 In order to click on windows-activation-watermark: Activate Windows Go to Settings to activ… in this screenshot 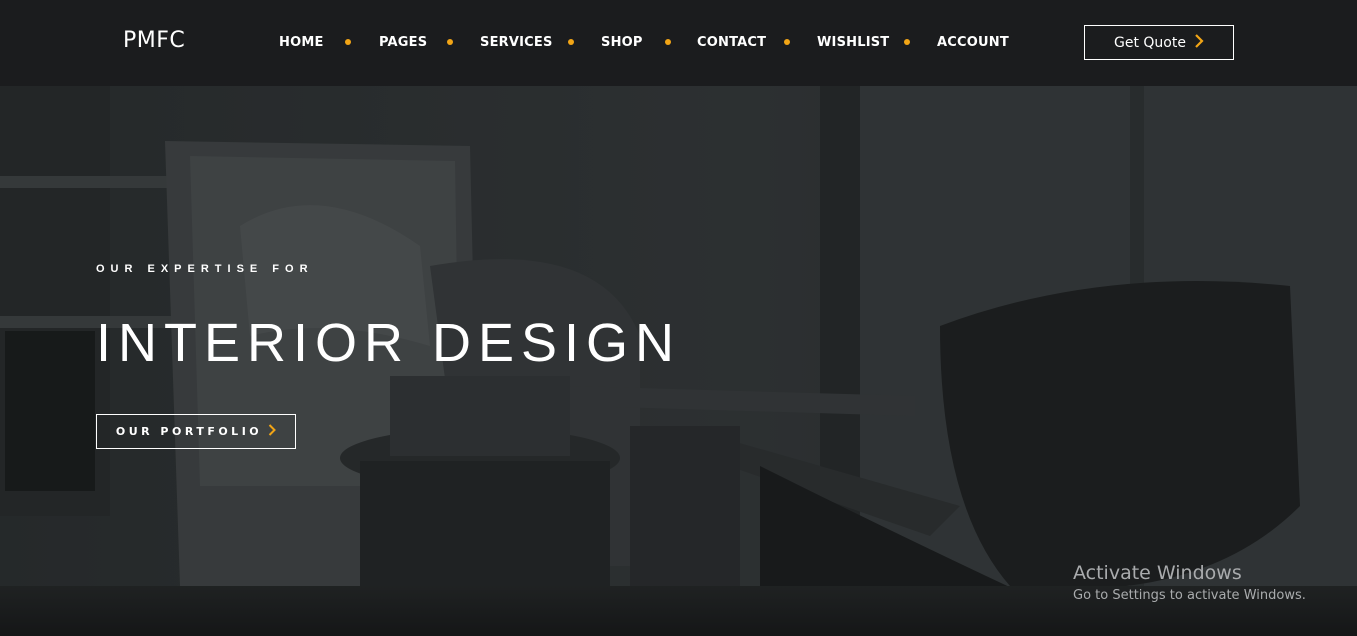, I will do `click(1189, 582)`.